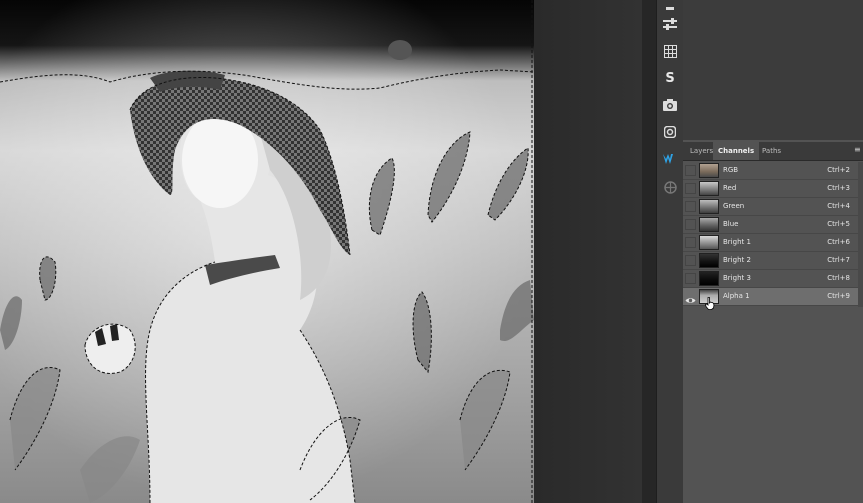  Describe the element at coordinates (737, 278) in the screenshot. I see `channel-name: Bright 3` at that location.